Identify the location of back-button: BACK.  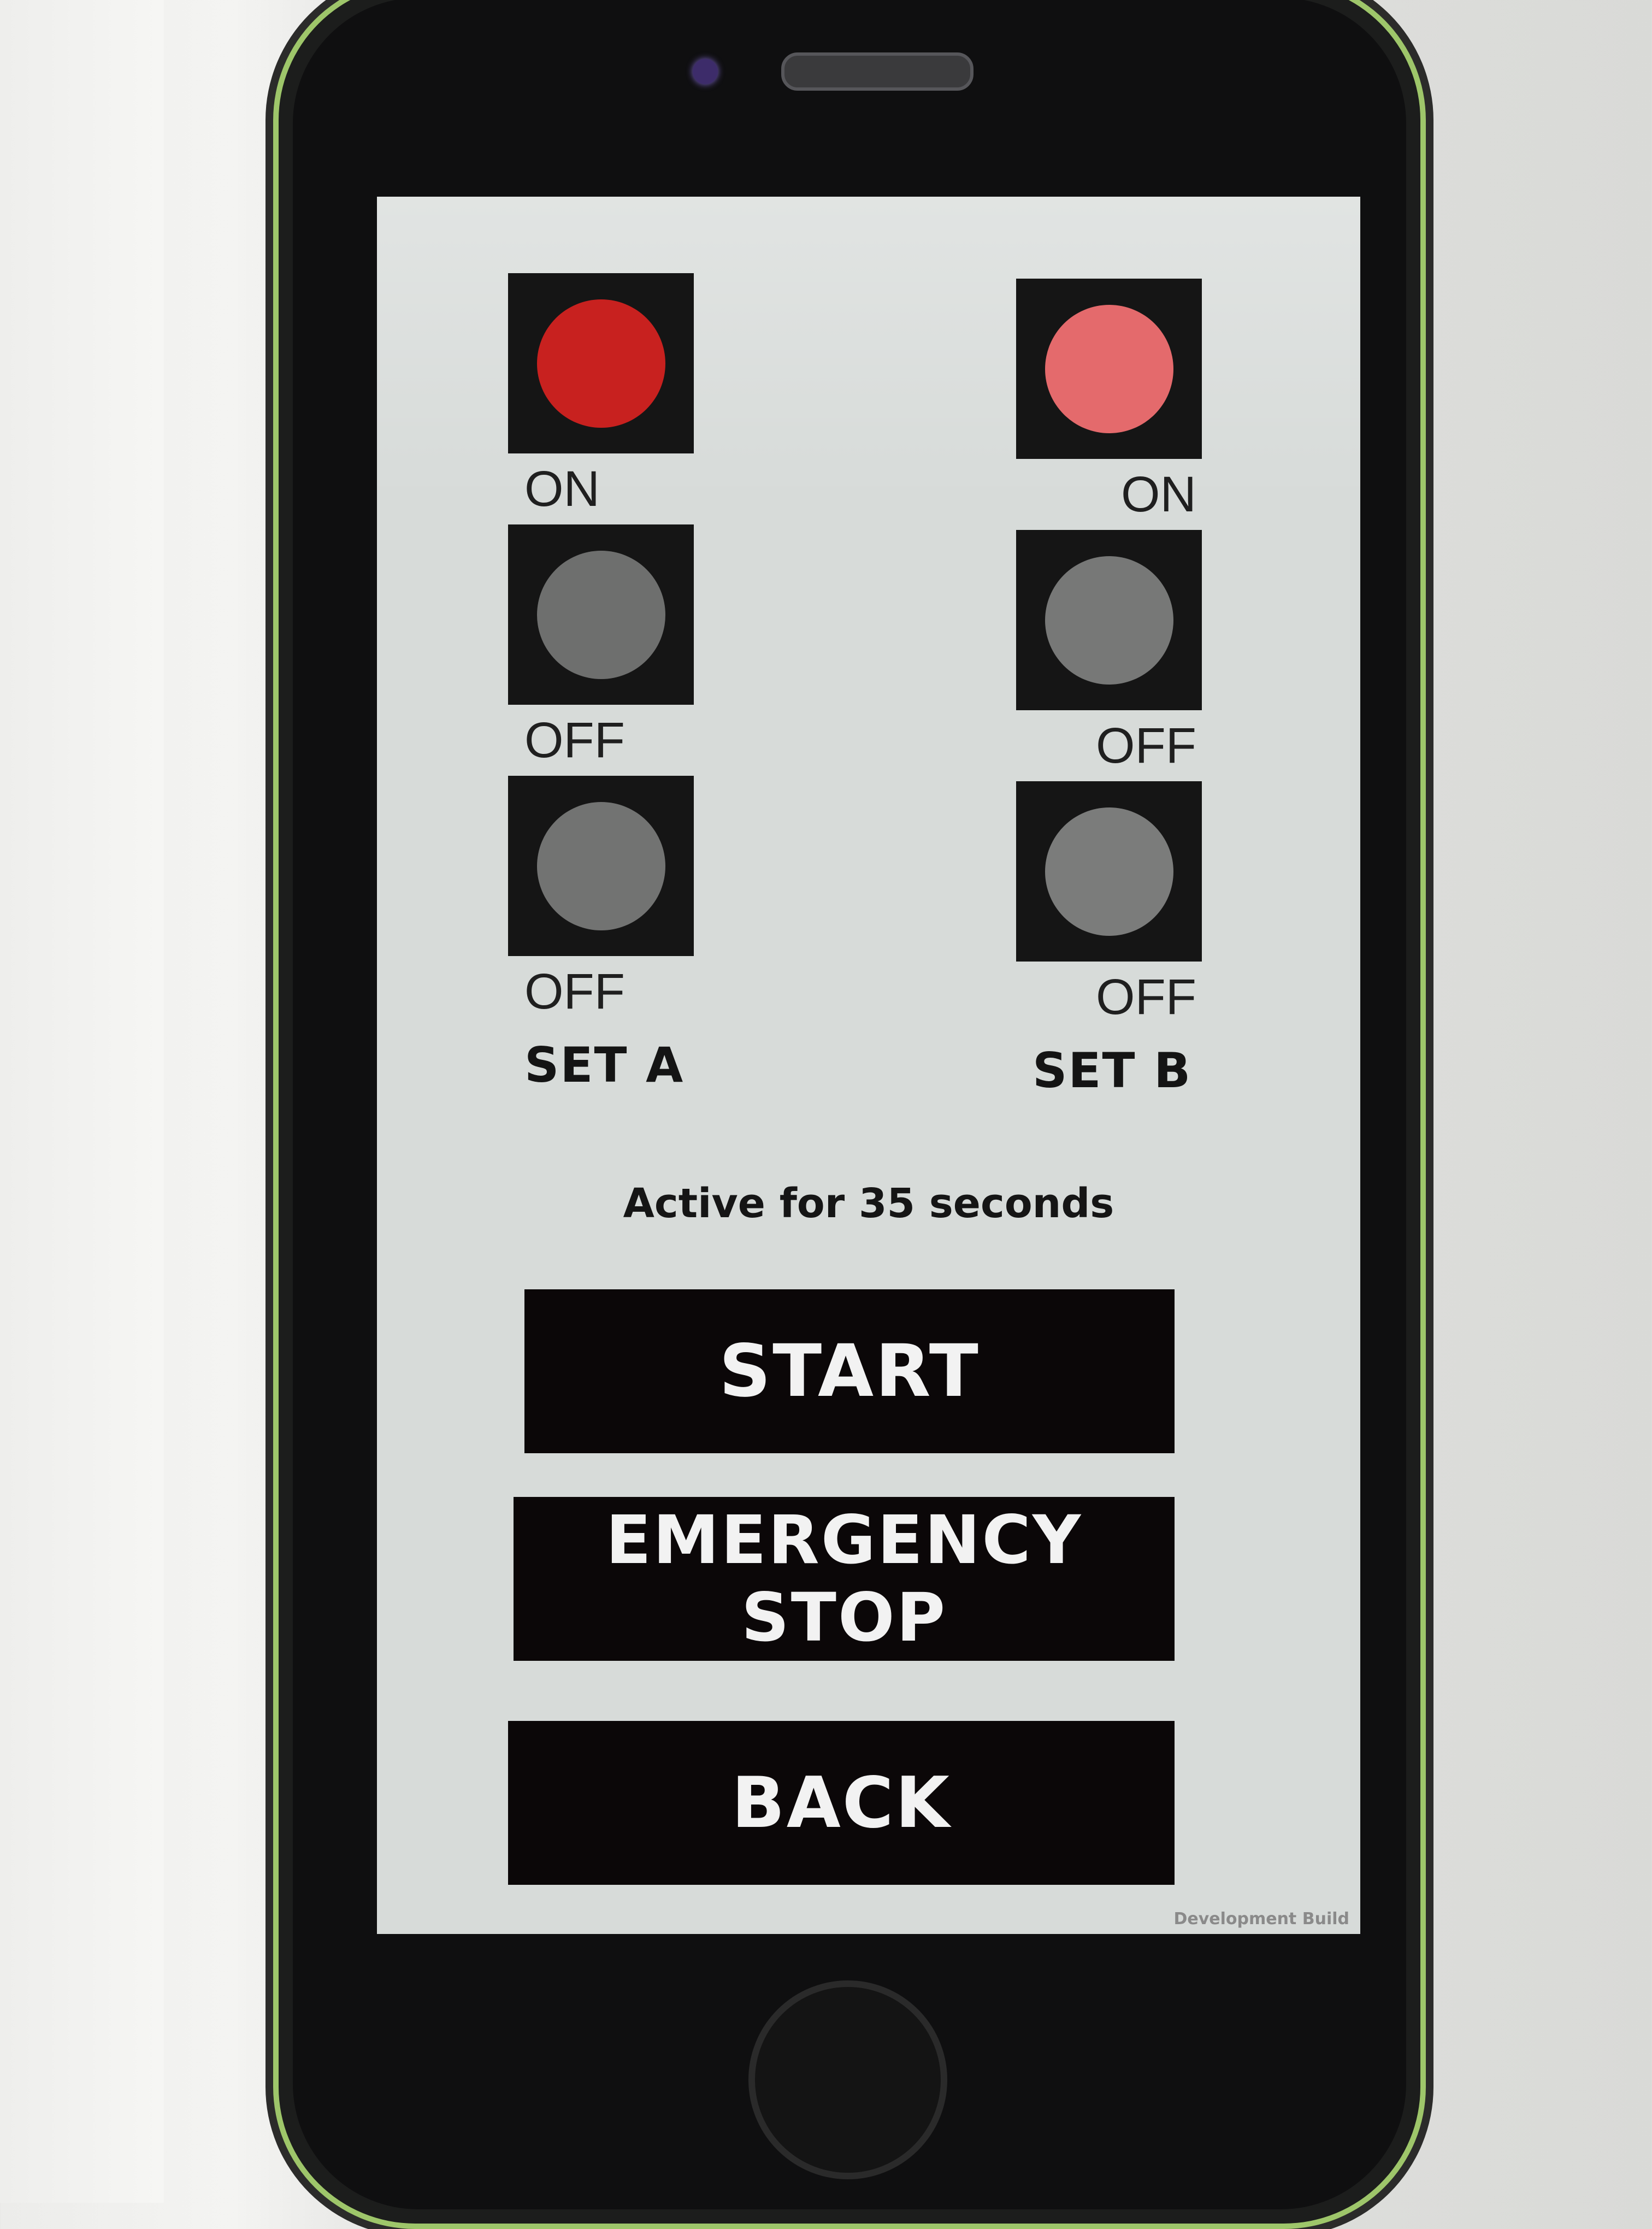
(841, 1803).